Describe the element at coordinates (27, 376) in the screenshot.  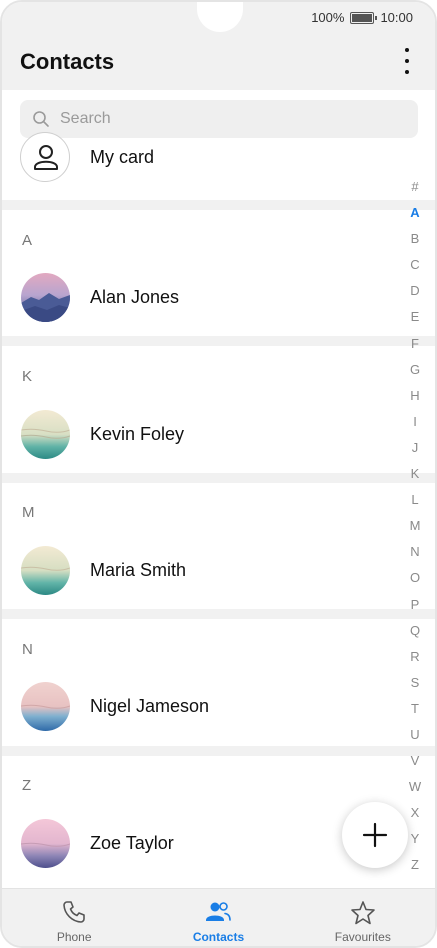
I see `section-header-k: K` at that location.